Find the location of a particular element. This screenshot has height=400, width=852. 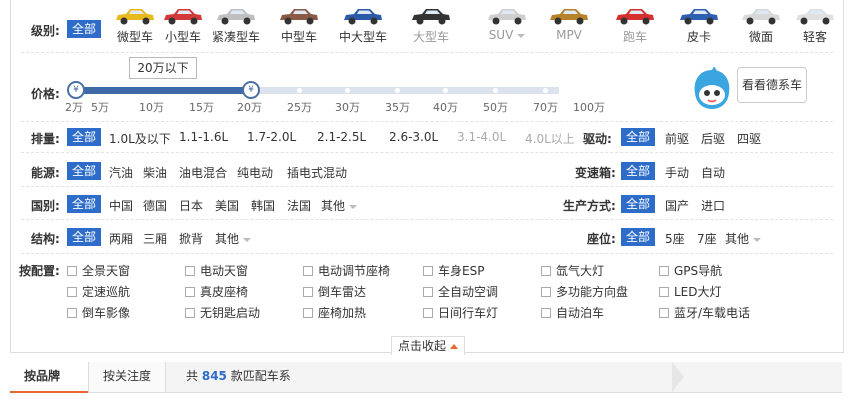

price-tick: 15万 is located at coordinates (201, 107).